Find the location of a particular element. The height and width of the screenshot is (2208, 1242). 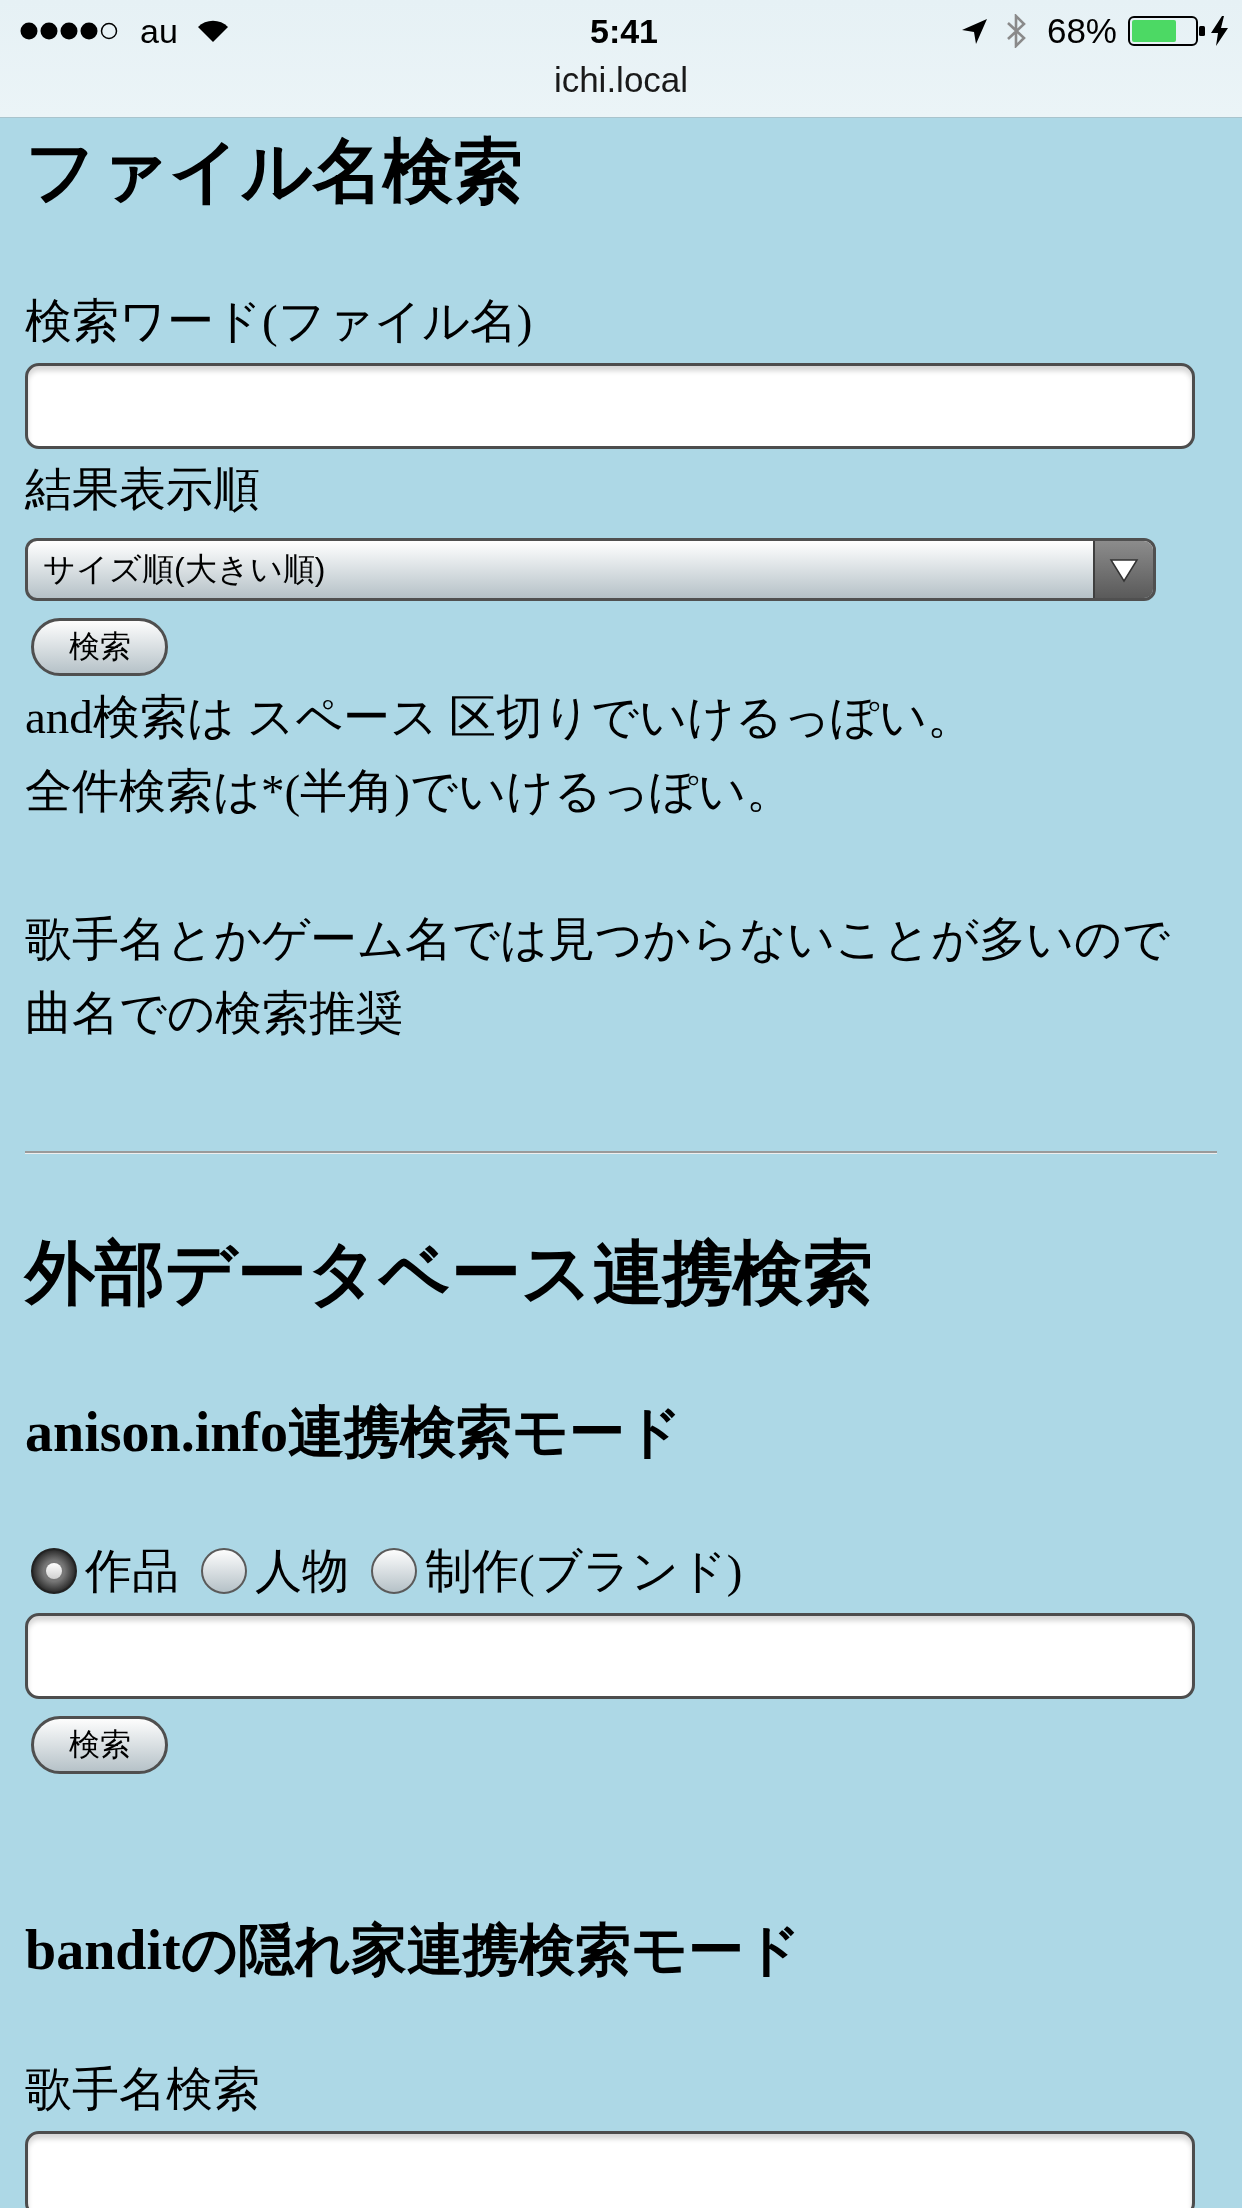

sort-dropdown: サイズ順(大きい順) is located at coordinates (590, 569).